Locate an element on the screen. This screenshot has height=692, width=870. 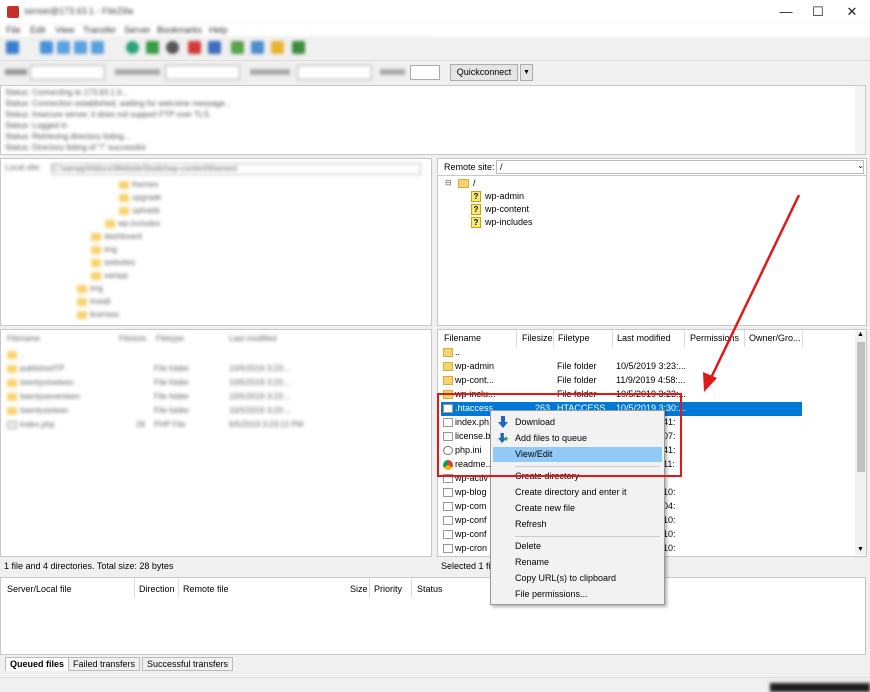
compare-icon is located at coordinates (257, 47).